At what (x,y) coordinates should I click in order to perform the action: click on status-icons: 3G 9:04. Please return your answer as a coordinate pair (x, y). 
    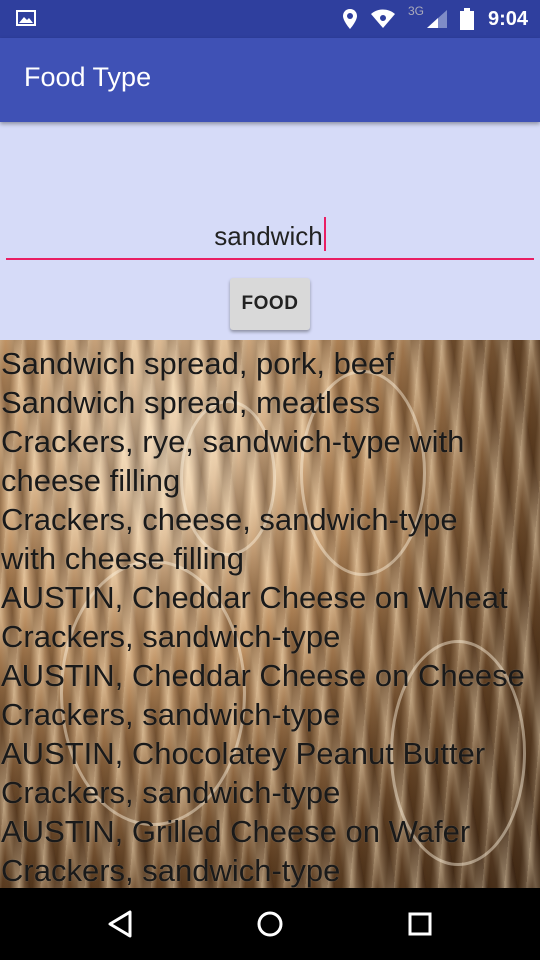
    Looking at the image, I should click on (435, 19).